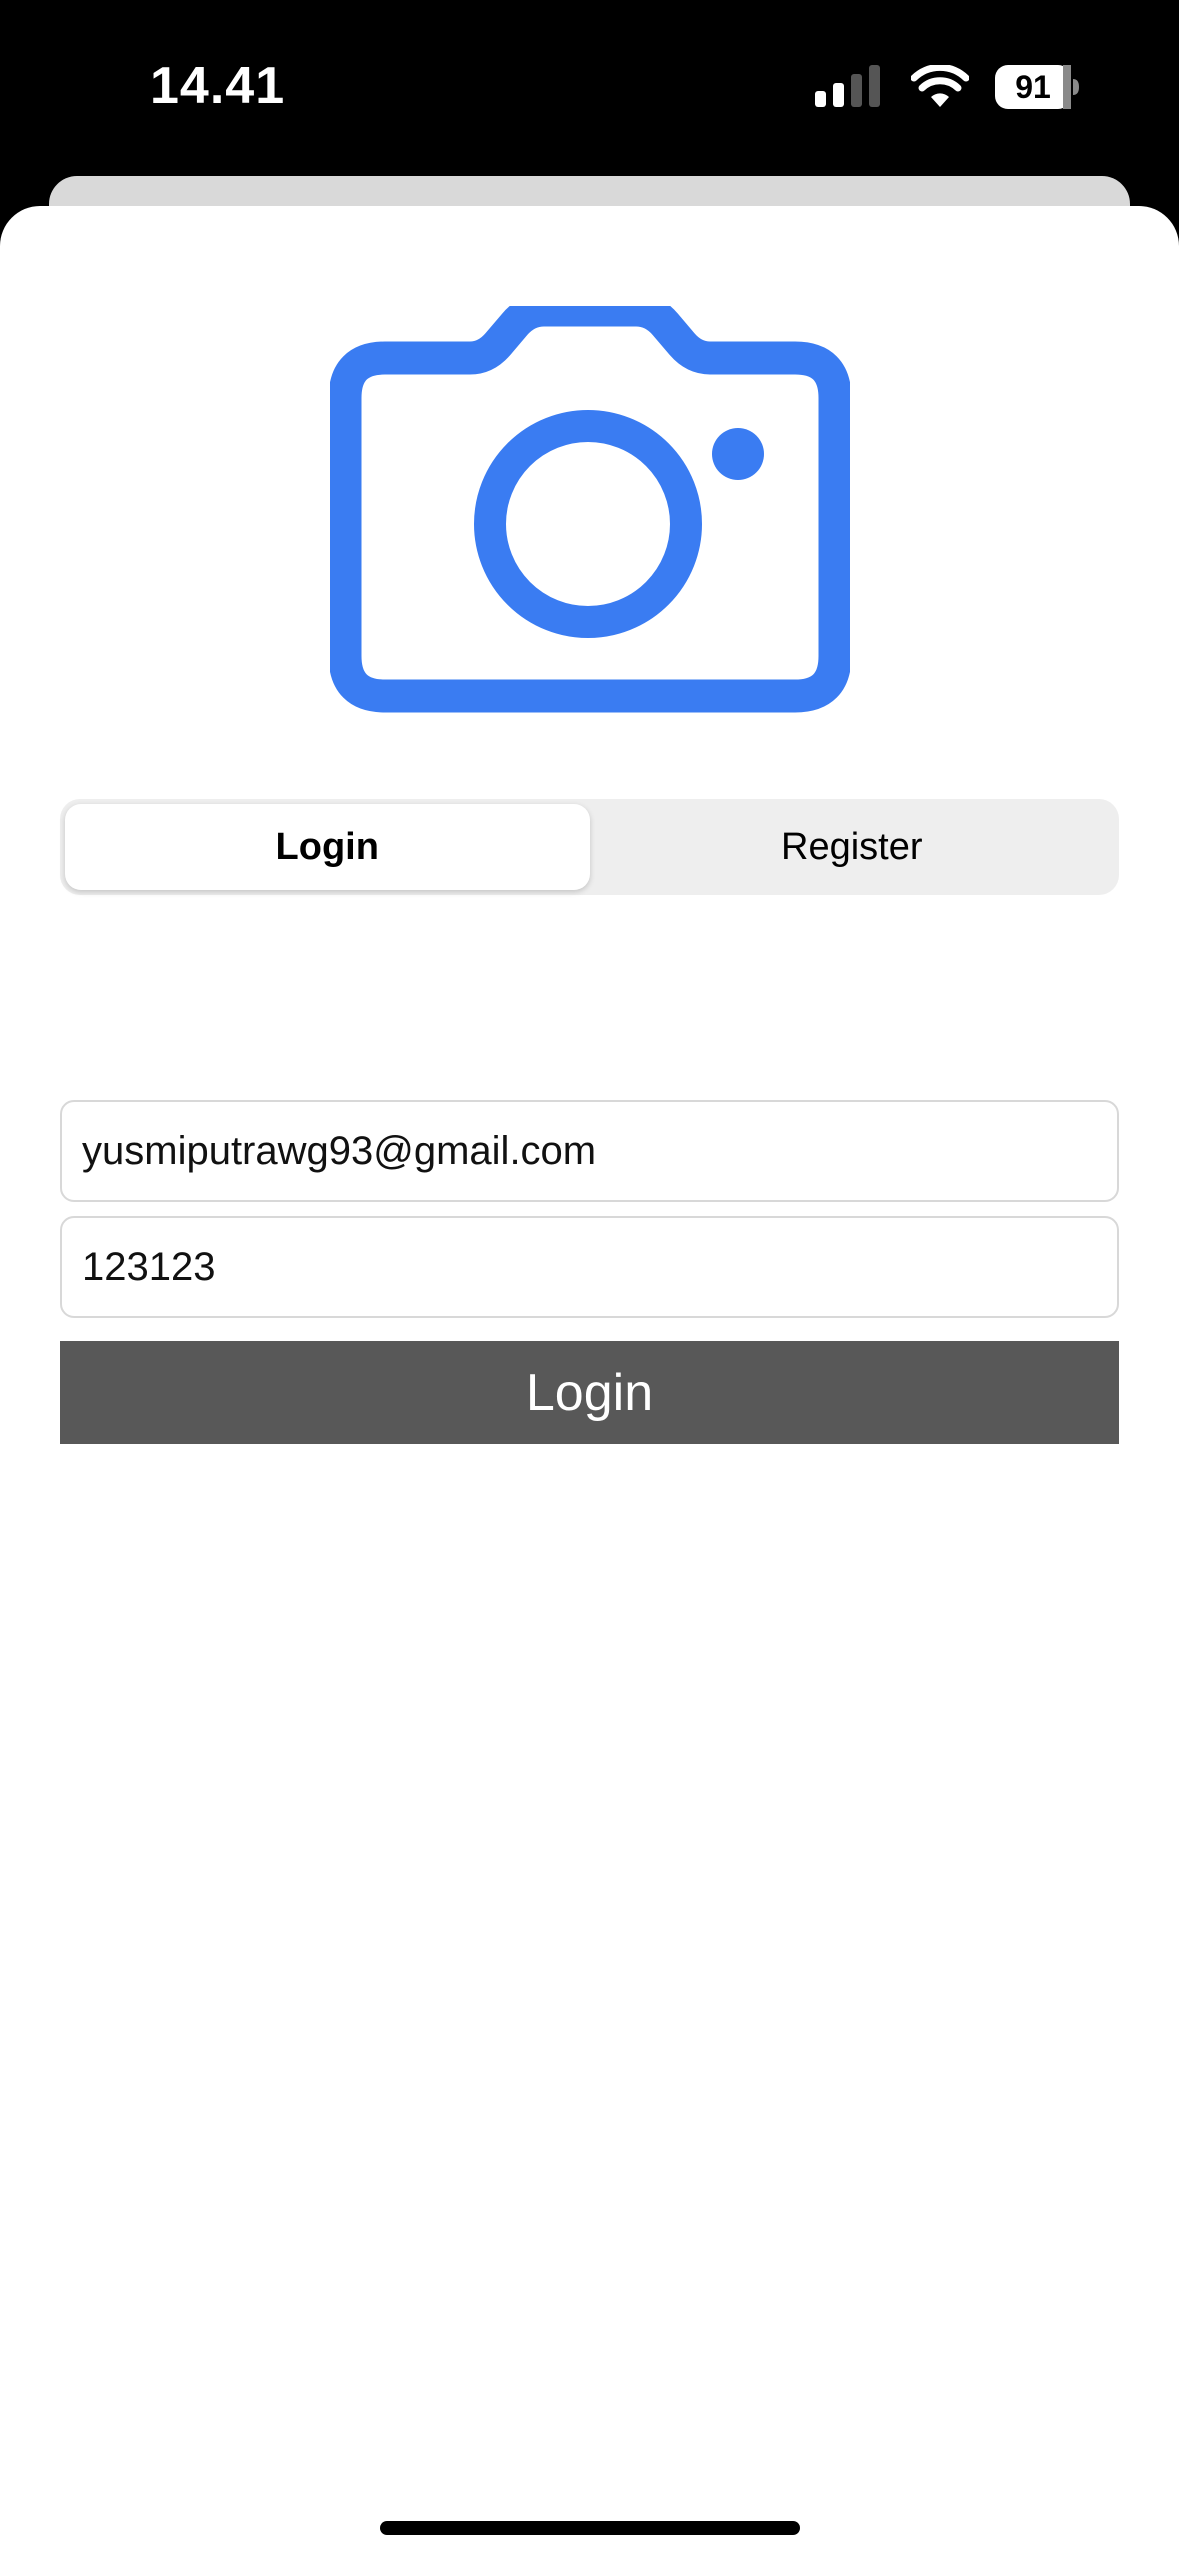  What do you see at coordinates (327, 847) in the screenshot?
I see `tab-login: Login` at bounding box center [327, 847].